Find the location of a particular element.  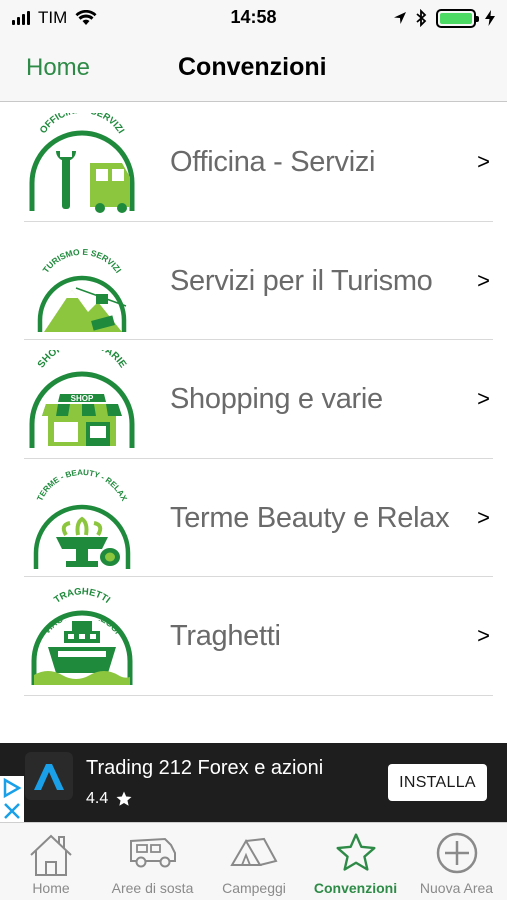

charging-bolt-icon is located at coordinates (490, 18).